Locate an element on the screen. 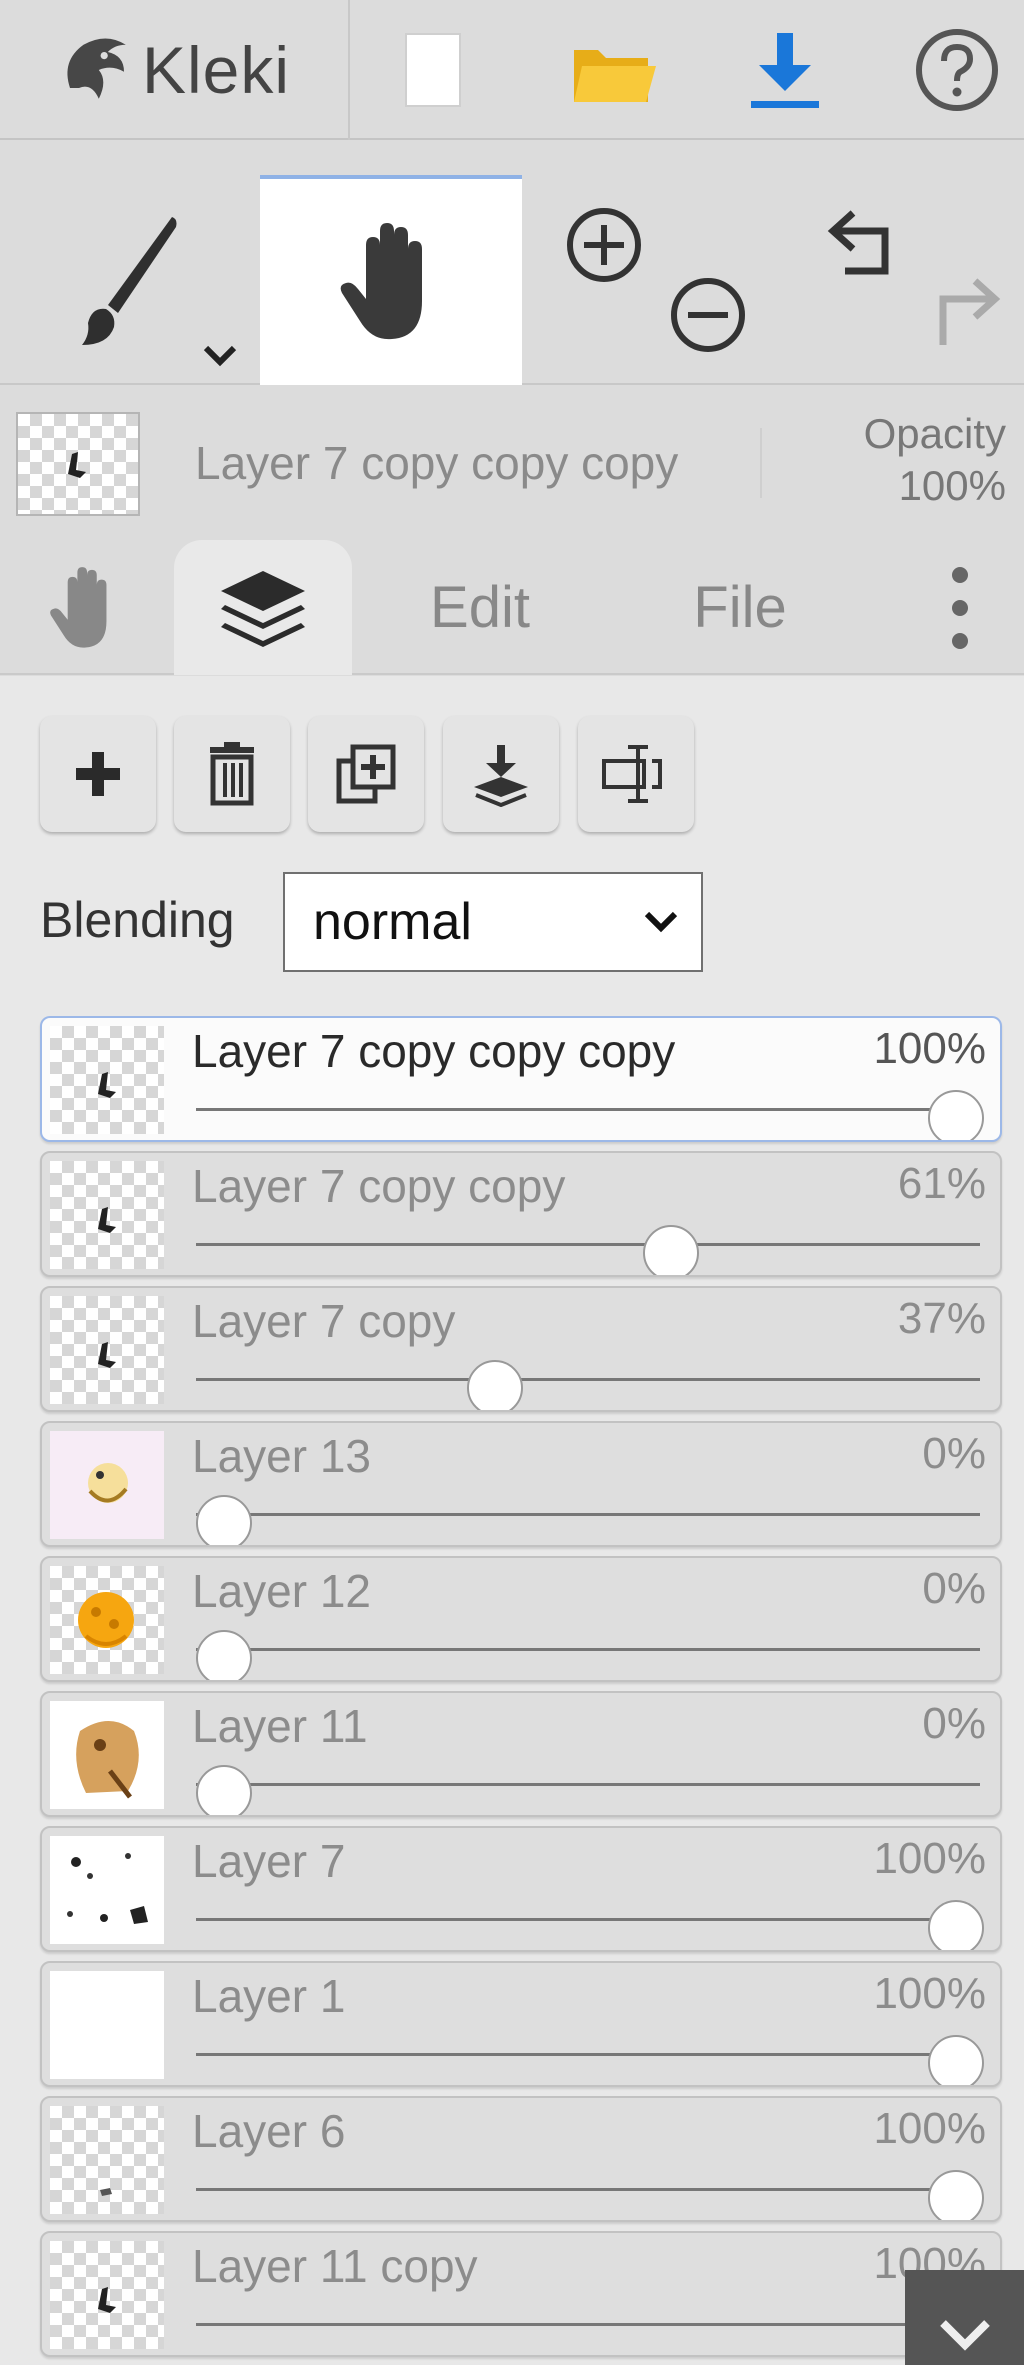  layer-opacity-value: 100% is located at coordinates (929, 2128).